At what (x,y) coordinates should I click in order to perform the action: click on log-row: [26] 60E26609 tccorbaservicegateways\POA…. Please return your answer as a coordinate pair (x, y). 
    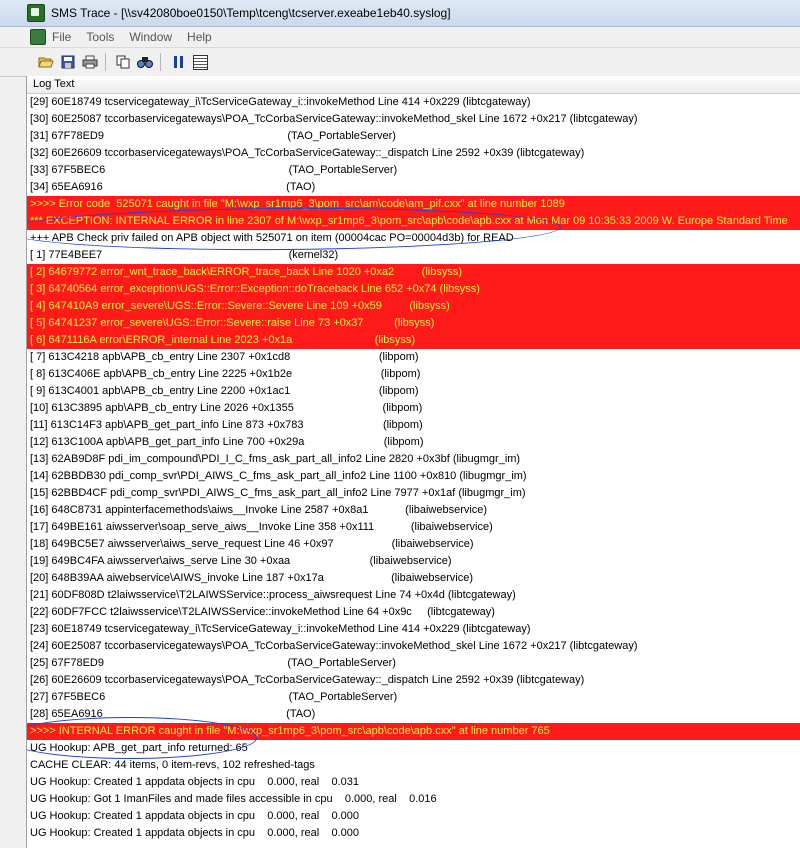
    Looking at the image, I should click on (413, 680).